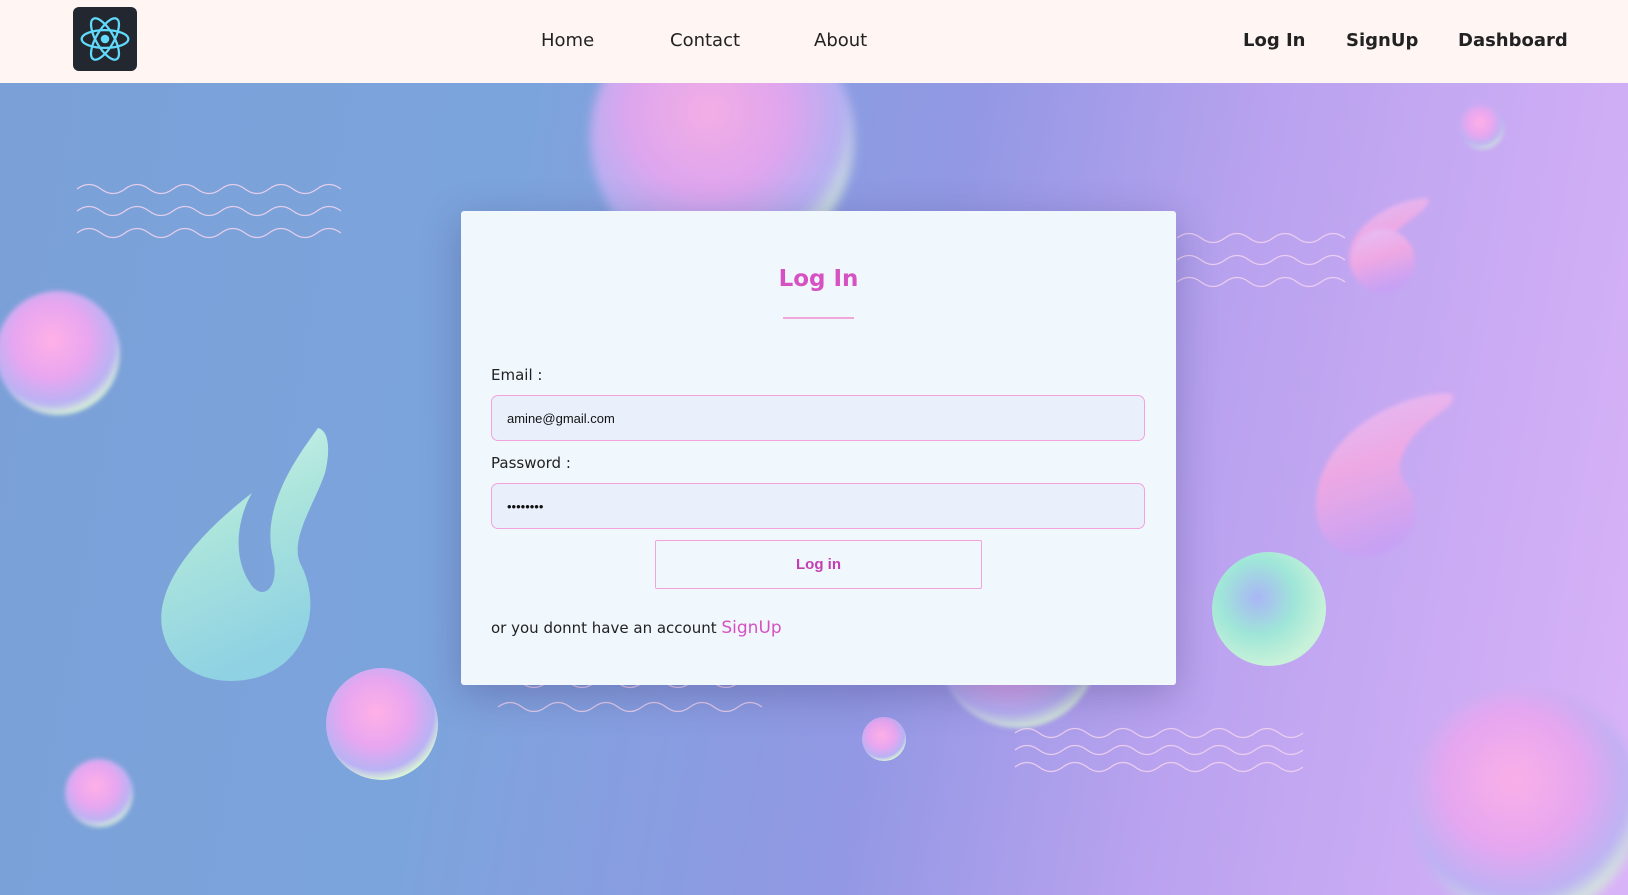 The width and height of the screenshot is (1628, 895). What do you see at coordinates (567, 41) in the screenshot?
I see `nav-link-home: Home` at bounding box center [567, 41].